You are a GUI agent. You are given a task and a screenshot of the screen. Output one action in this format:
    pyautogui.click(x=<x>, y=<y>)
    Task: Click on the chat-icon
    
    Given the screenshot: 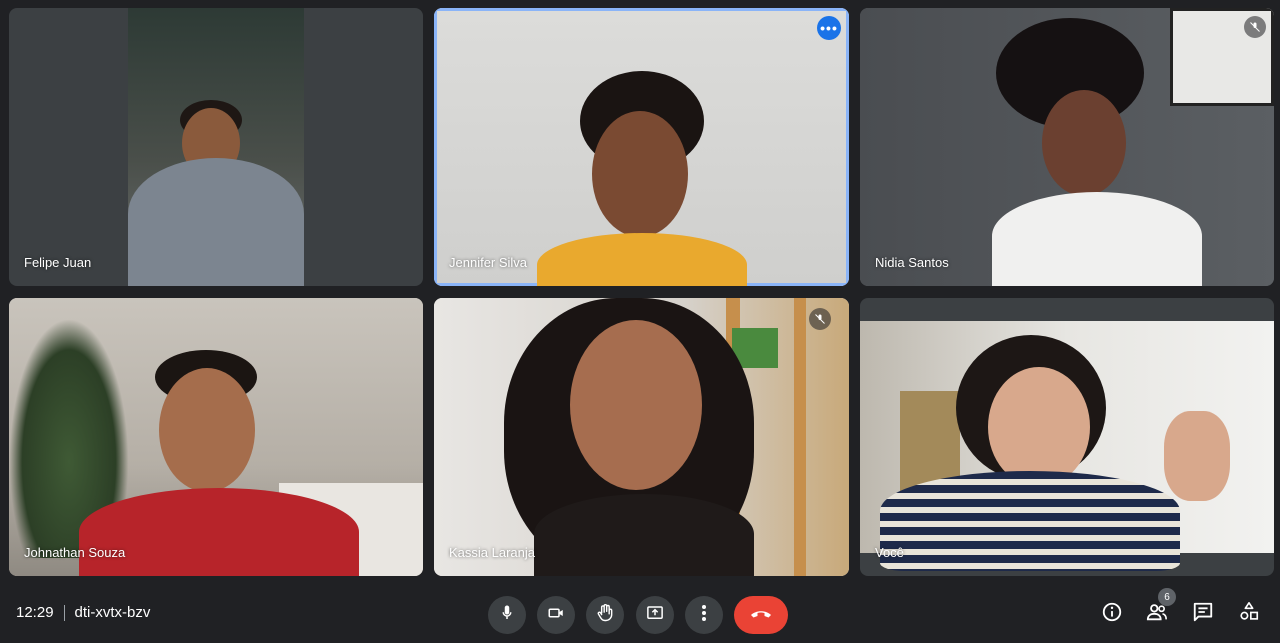 What is the action you would take?
    pyautogui.click(x=1203, y=614)
    